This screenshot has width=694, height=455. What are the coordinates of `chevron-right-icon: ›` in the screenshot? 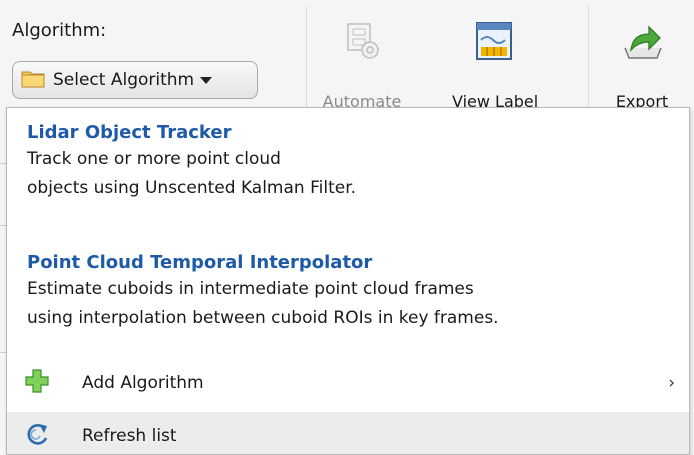 It's located at (671, 383).